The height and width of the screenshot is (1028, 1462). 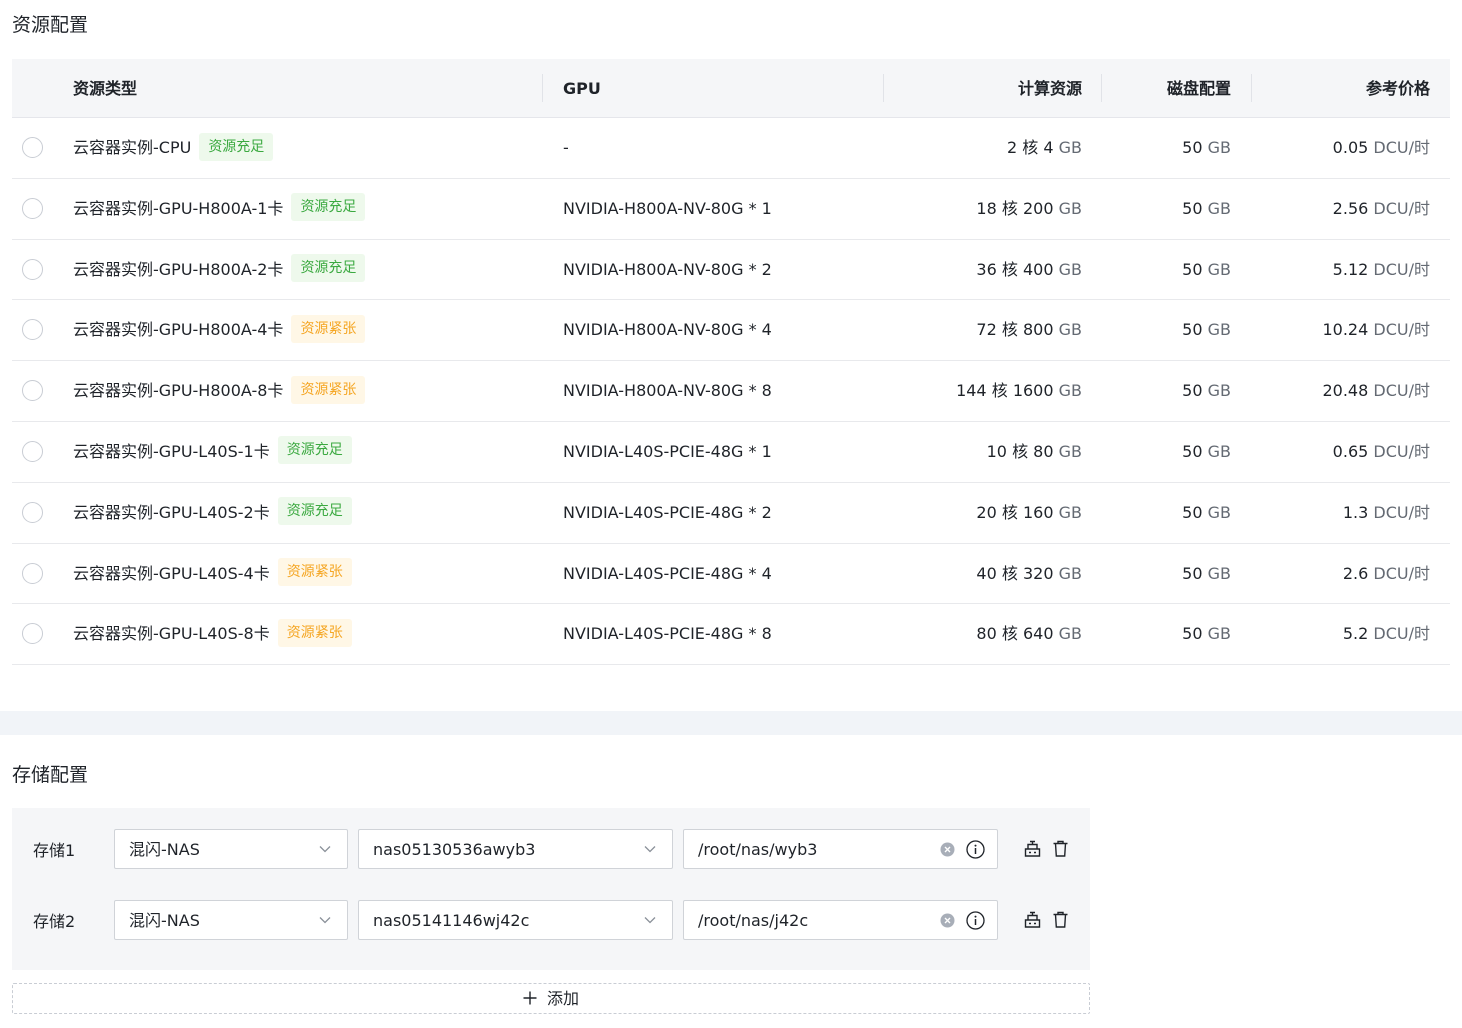 I want to click on memory-value: 200, so click(x=1038, y=208).